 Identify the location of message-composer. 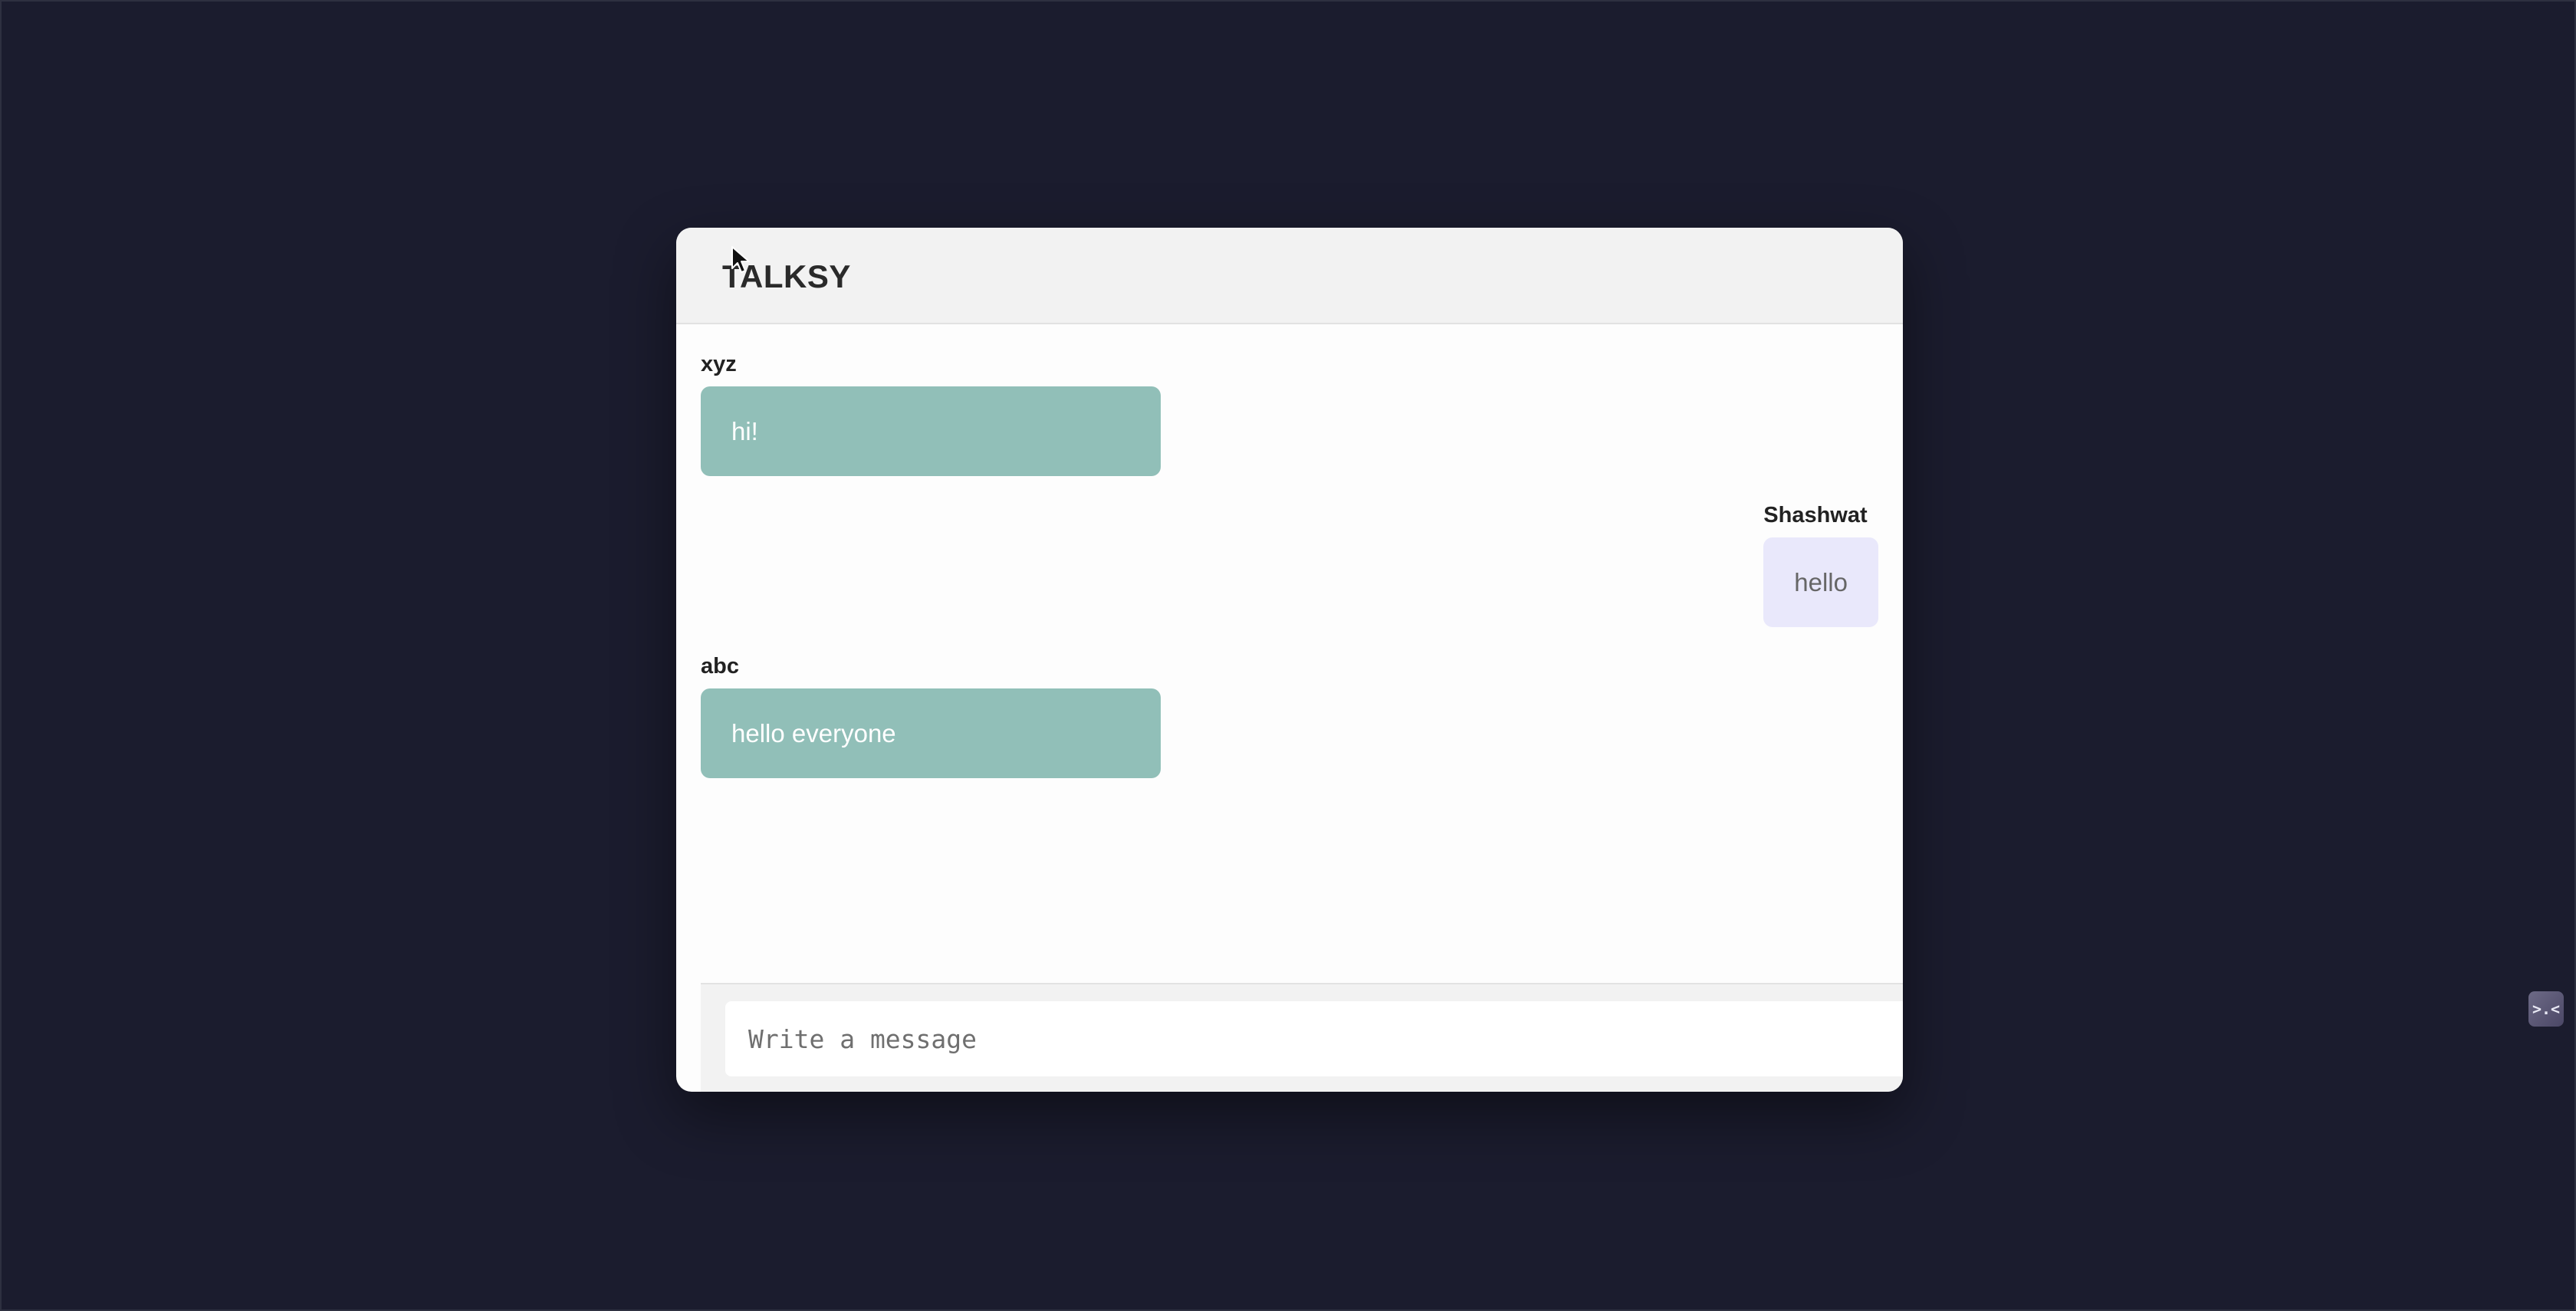
(1302, 1038).